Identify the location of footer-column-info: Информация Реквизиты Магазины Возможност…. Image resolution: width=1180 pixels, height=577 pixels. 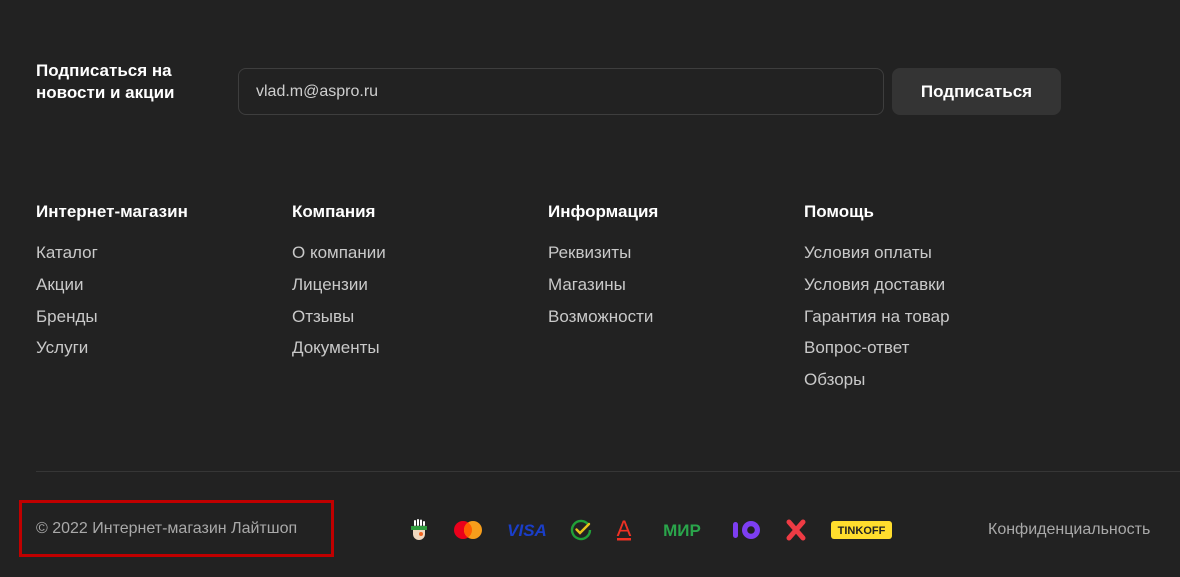
(668, 269).